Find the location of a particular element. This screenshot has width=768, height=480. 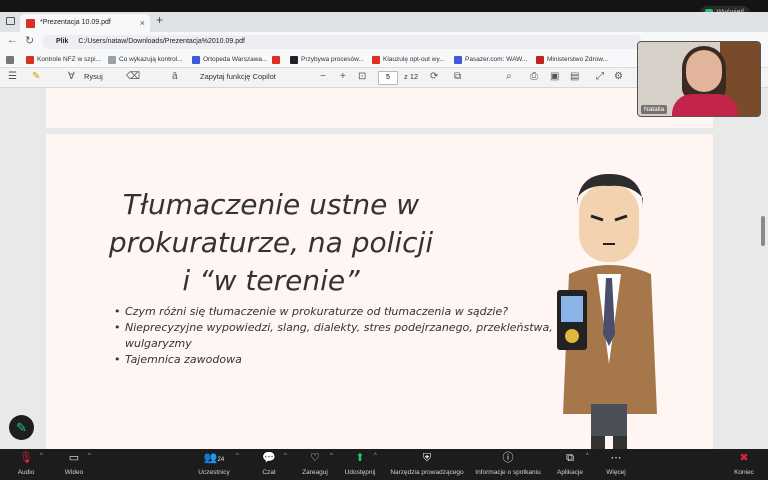

pdf-page-previous is located at coordinates (379, 108).